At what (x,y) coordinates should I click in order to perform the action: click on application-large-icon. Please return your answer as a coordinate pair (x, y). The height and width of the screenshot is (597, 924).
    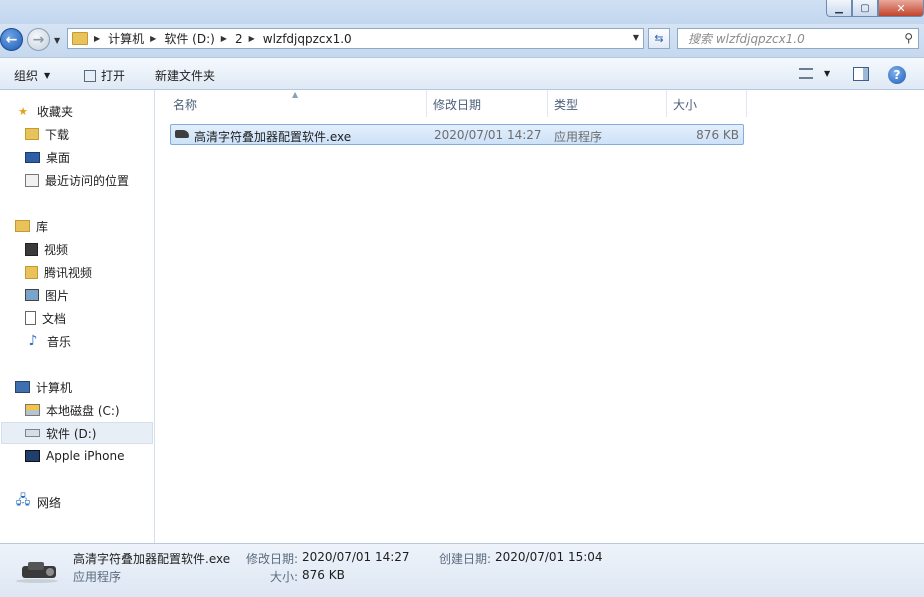
    Looking at the image, I should click on (37, 572).